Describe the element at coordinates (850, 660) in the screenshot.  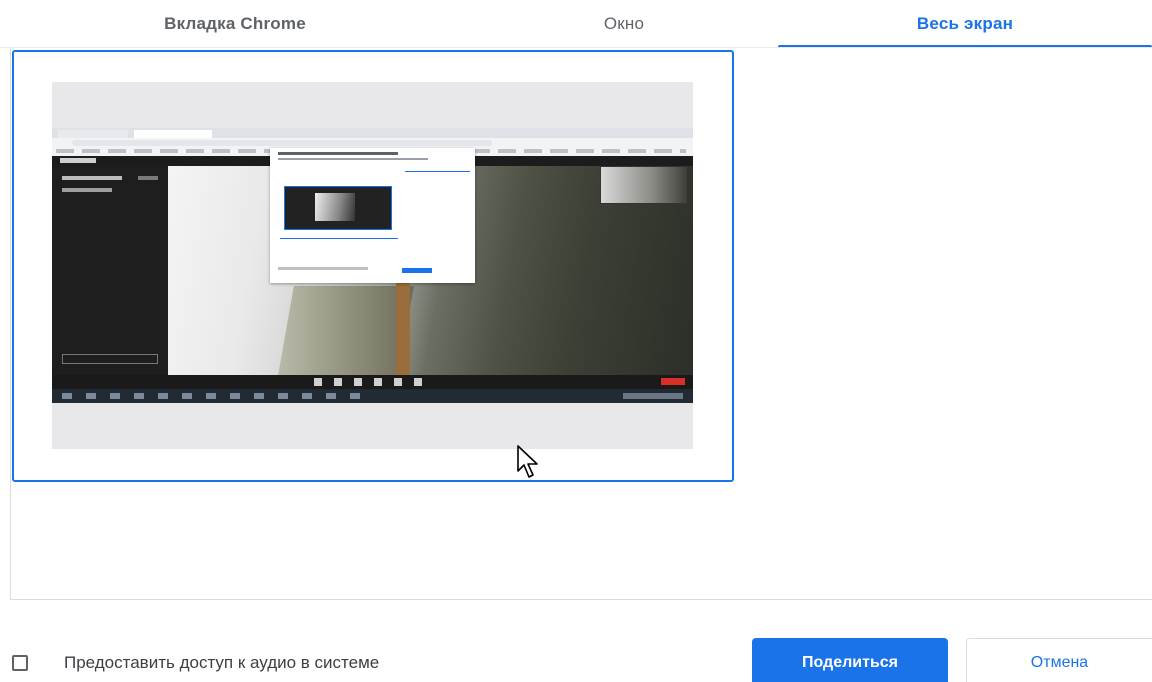
I see `share-button: Поделиться` at that location.